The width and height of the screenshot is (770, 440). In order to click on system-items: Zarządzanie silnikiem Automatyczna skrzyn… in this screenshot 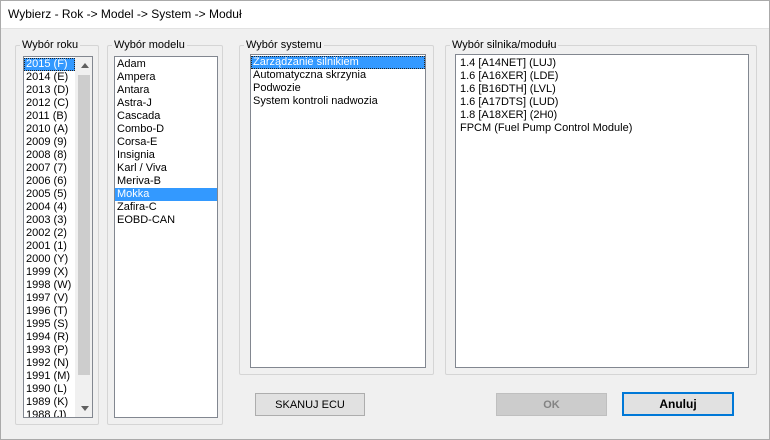, I will do `click(338, 81)`.